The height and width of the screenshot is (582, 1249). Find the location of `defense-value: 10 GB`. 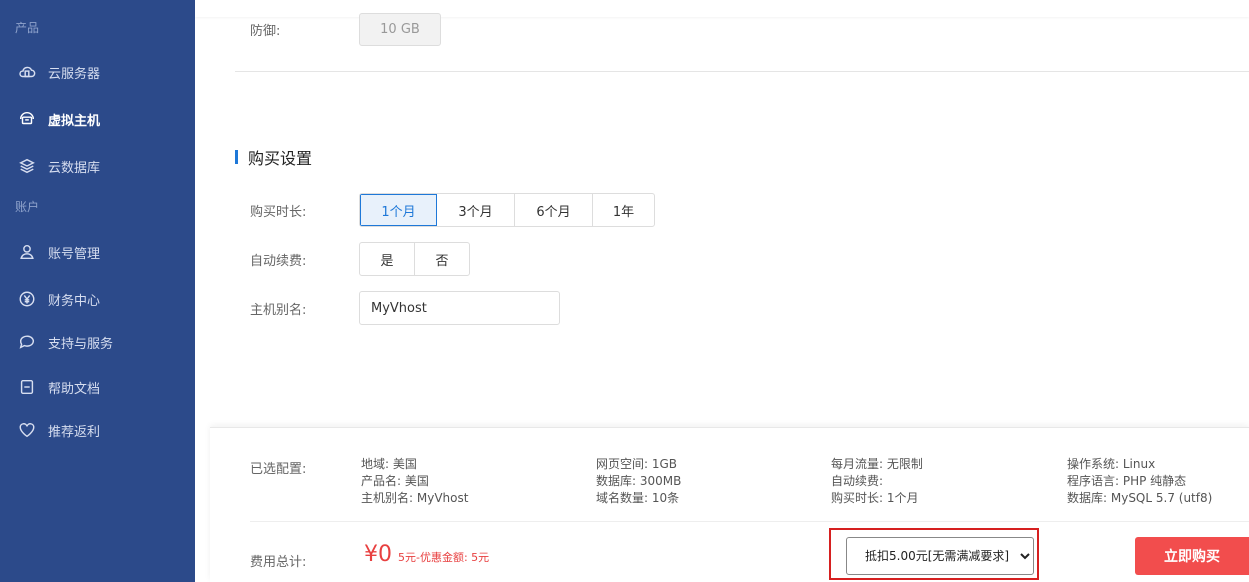

defense-value: 10 GB is located at coordinates (400, 29).